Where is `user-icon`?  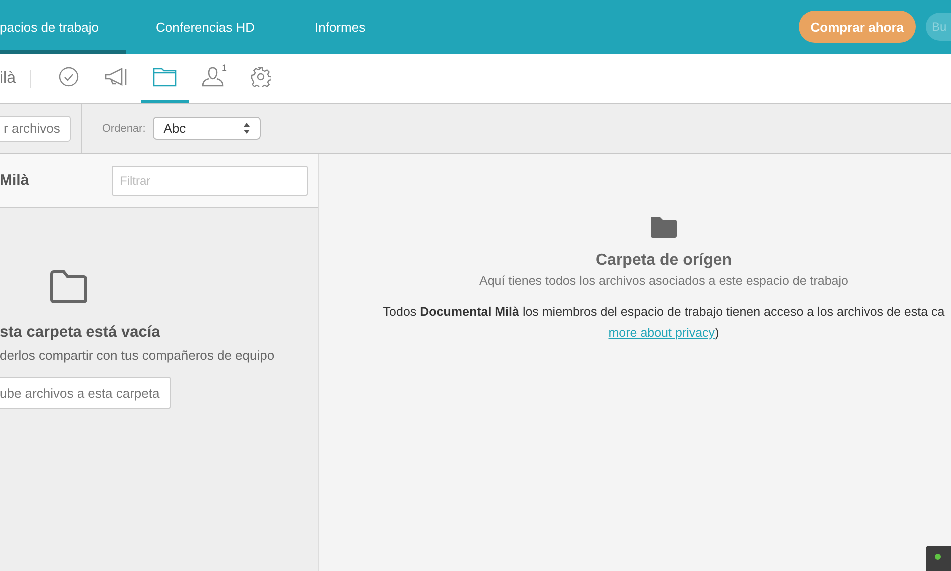
user-icon is located at coordinates (213, 77).